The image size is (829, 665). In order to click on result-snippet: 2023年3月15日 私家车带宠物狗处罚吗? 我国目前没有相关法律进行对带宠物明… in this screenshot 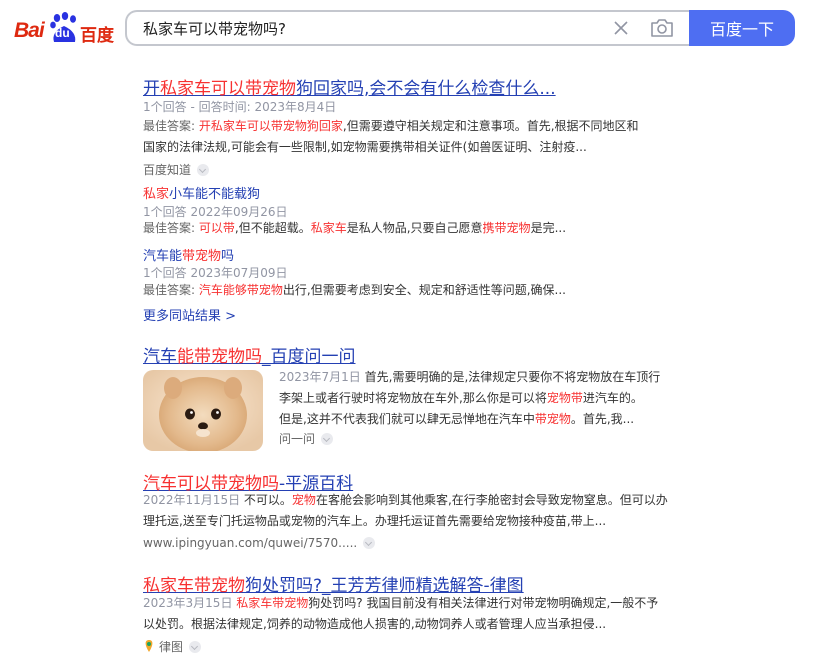, I will do `click(413, 614)`.